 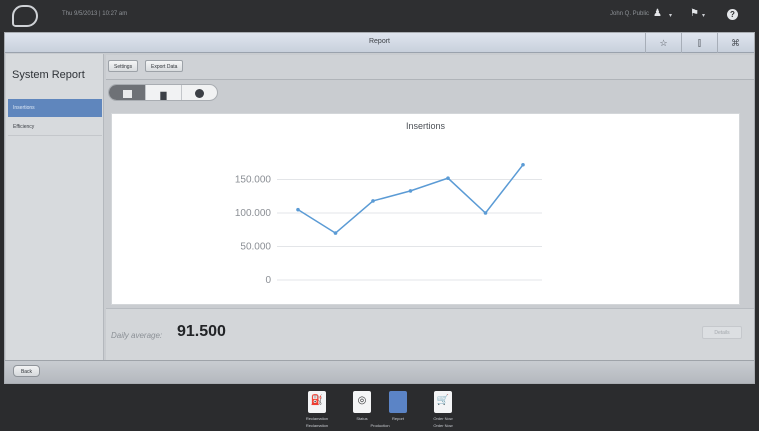 I want to click on dock-label: Status, so click(x=362, y=418).